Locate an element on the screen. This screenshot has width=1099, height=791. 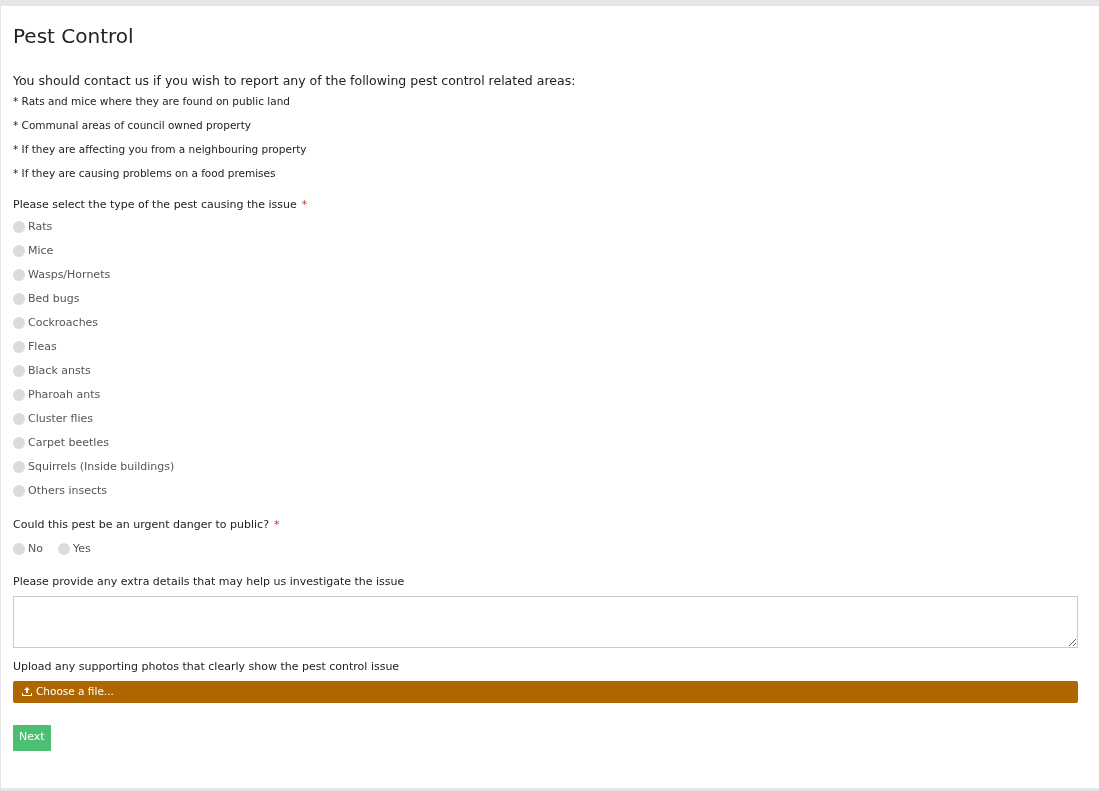
radio-label: Rats is located at coordinates (40, 226).